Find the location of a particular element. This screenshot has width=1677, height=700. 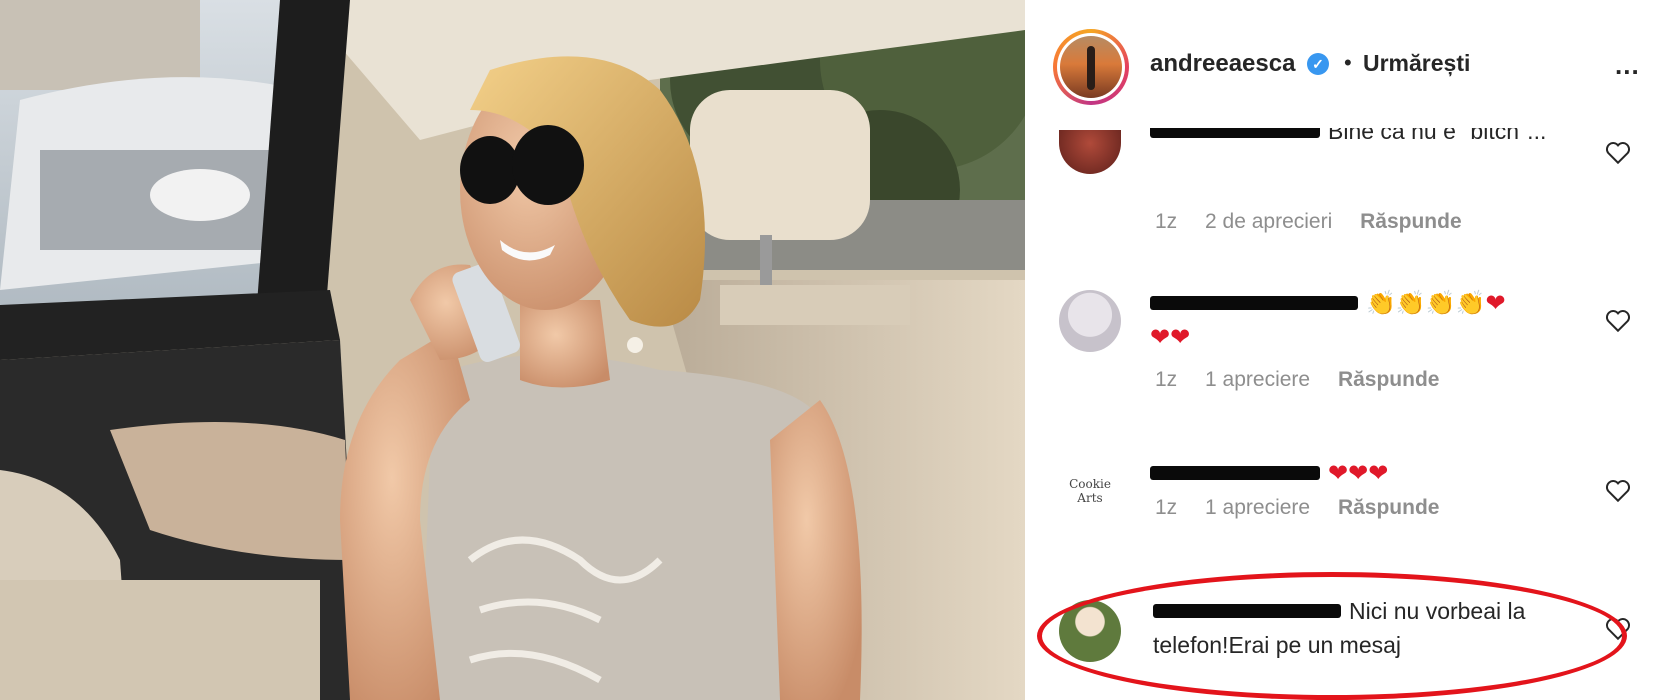

avatar-label: Cookie is located at coordinates (1090, 484).